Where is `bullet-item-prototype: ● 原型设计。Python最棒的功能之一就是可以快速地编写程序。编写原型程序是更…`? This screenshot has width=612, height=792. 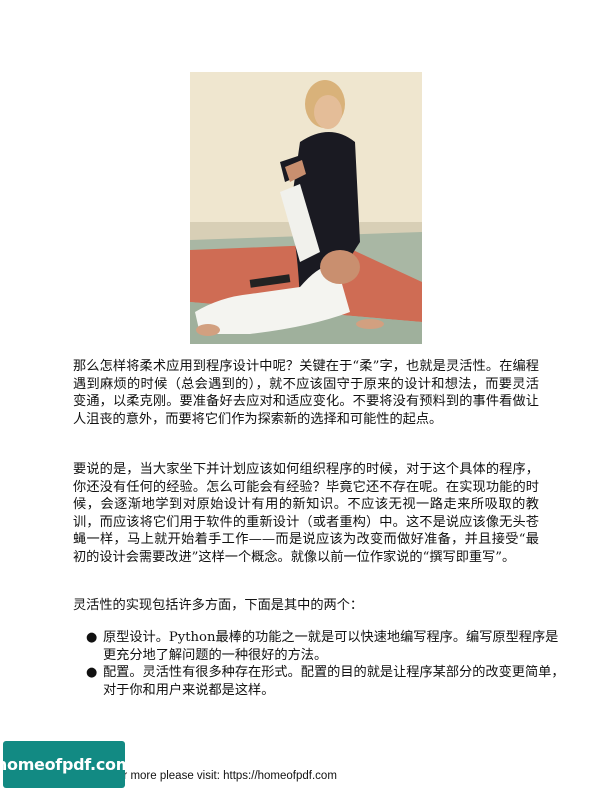
bullet-item-prototype: ● 原型设计。Python最棒的功能之一就是可以快速地编写程序。编写原型程序是更… is located at coordinates (327, 646).